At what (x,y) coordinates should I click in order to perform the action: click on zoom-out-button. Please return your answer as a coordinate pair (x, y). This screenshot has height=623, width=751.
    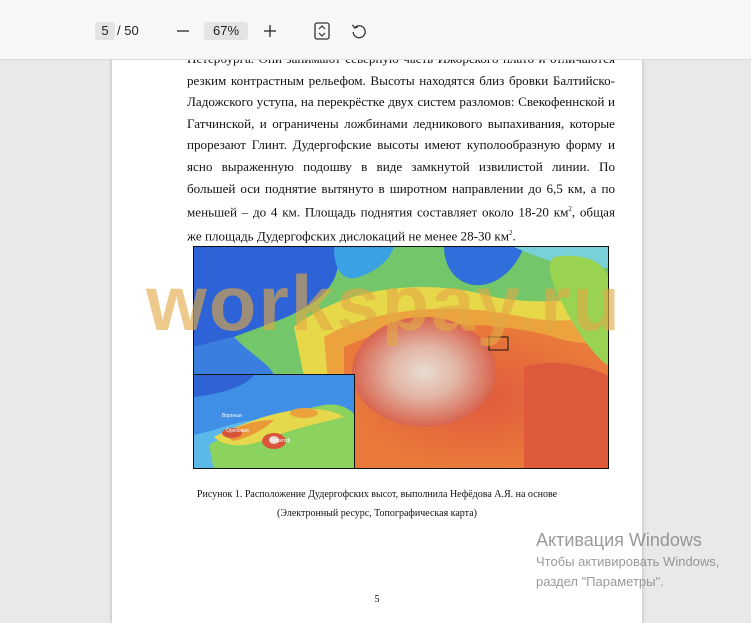
    Looking at the image, I should click on (183, 31).